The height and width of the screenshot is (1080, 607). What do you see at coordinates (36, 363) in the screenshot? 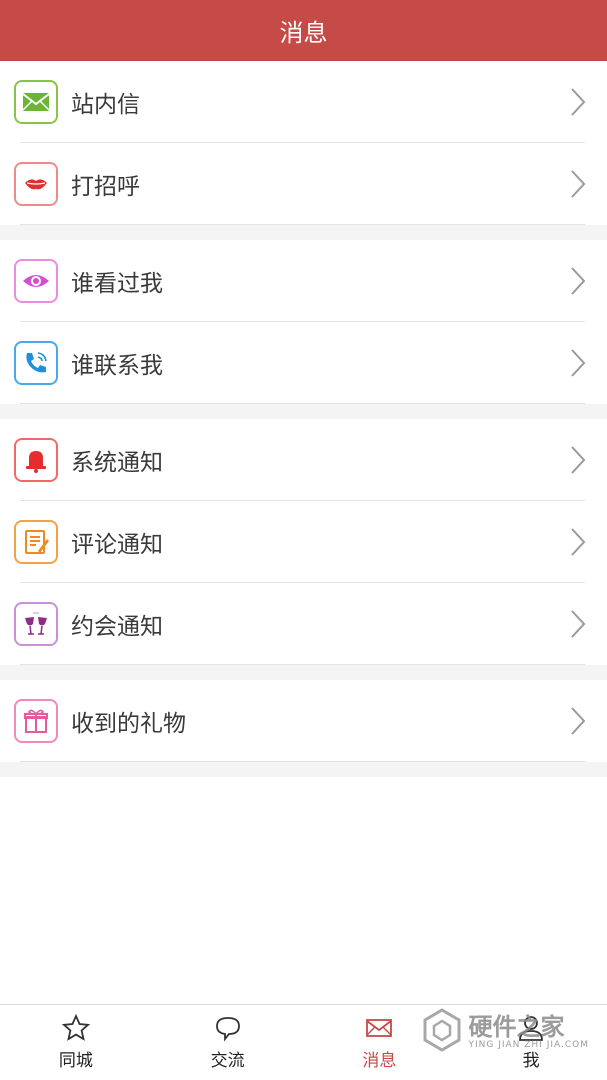
I see `phone-icon` at bounding box center [36, 363].